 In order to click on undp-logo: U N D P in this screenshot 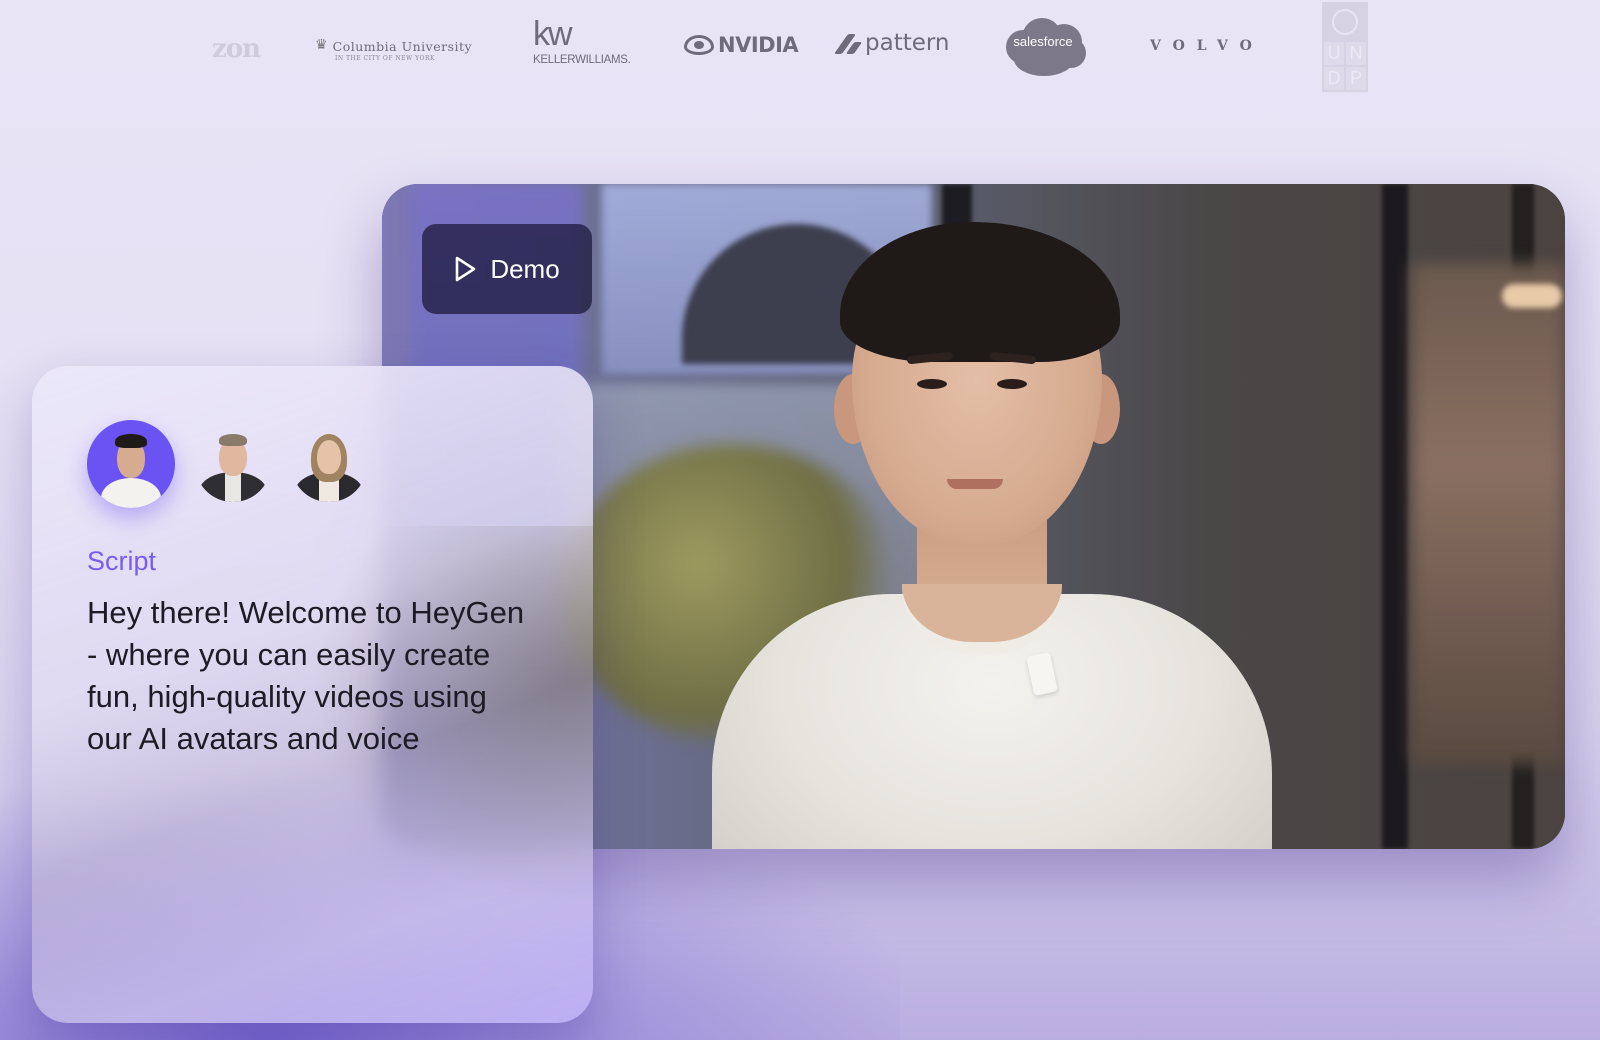, I will do `click(1345, 47)`.